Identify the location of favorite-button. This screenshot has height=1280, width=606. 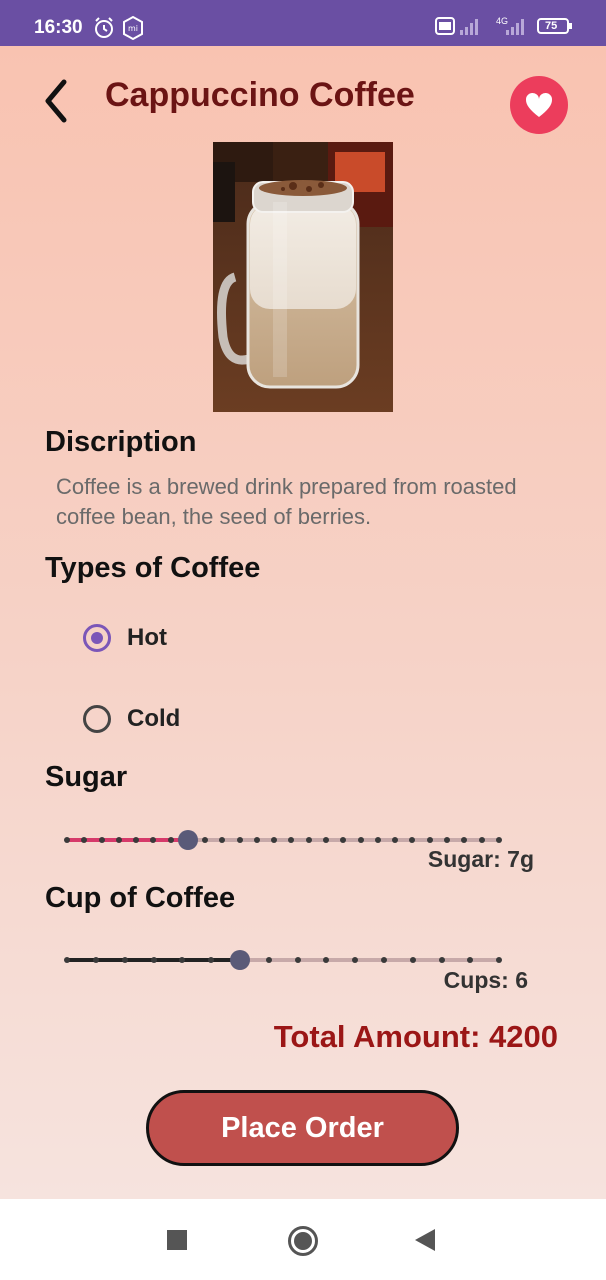
(539, 105).